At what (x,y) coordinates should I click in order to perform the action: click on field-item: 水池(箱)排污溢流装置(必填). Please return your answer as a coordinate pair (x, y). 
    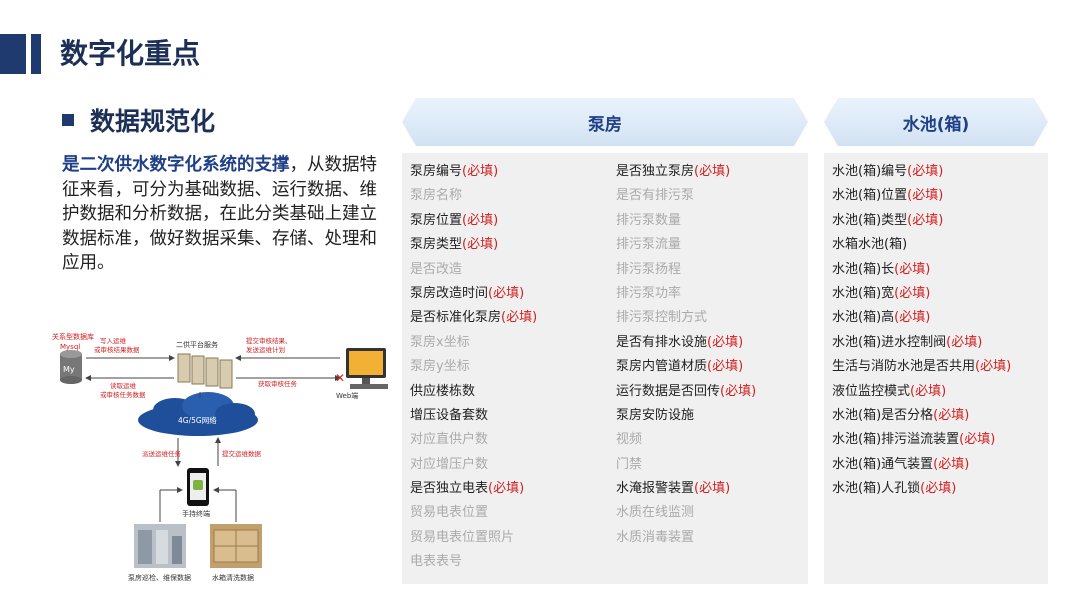
    Looking at the image, I should click on (921, 440).